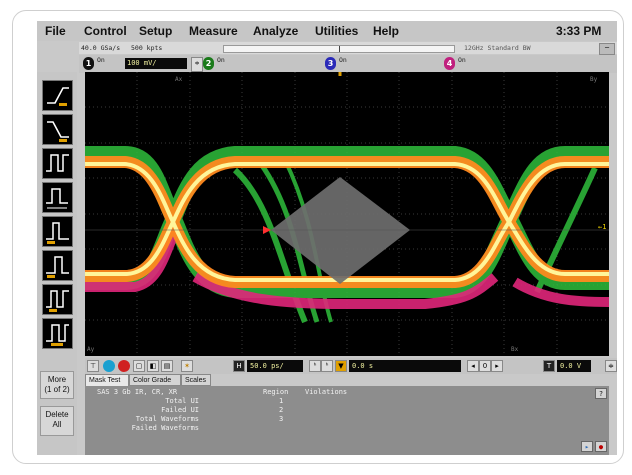 The height and width of the screenshot is (475, 632). Describe the element at coordinates (208, 63) in the screenshot. I see `channel-2-badge: 2` at that location.